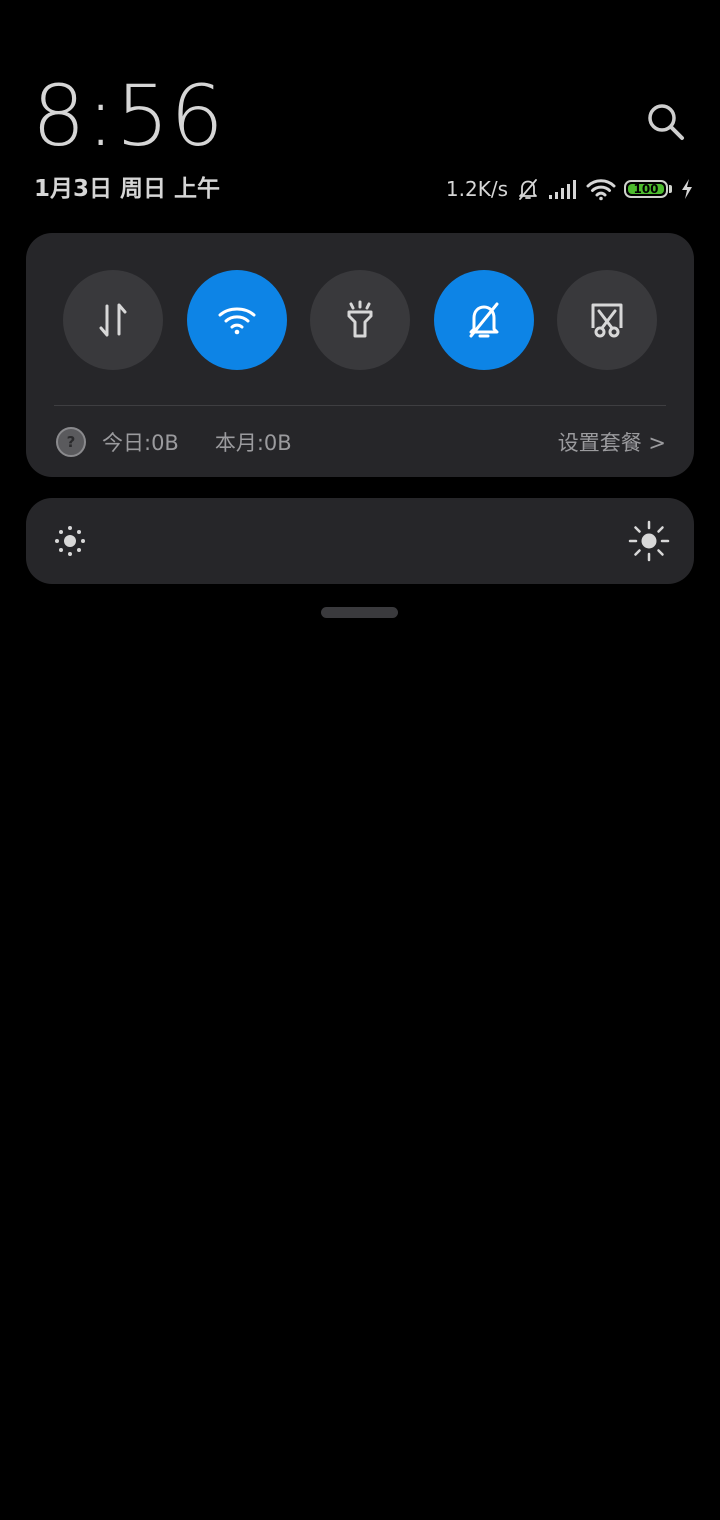 The height and width of the screenshot is (1520, 720). Describe the element at coordinates (70, 541) in the screenshot. I see `brightness-low-icon` at that location.